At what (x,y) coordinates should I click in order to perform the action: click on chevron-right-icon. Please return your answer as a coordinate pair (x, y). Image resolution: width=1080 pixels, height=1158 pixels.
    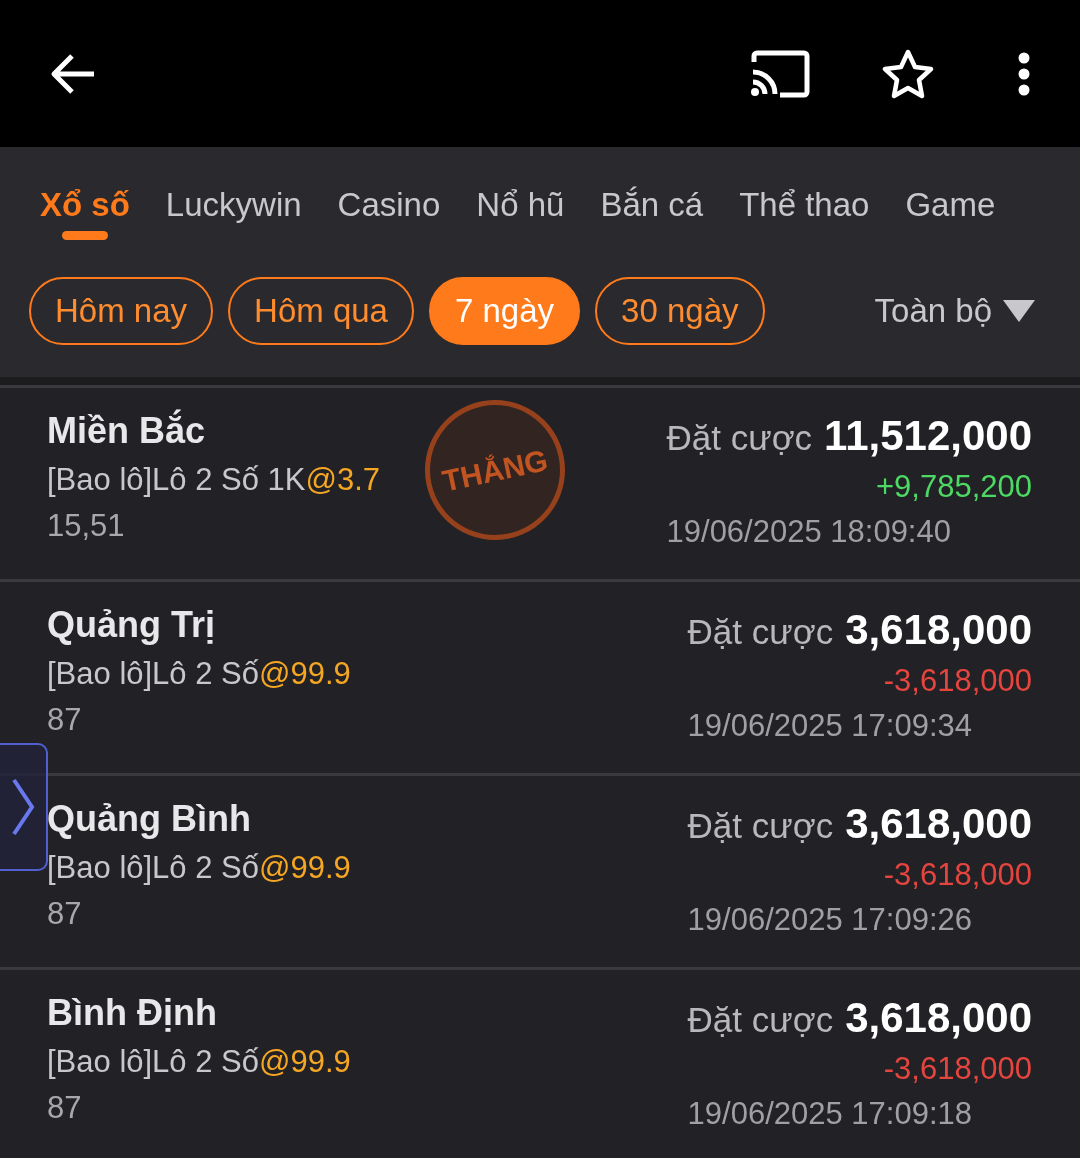
    Looking at the image, I should click on (23, 807).